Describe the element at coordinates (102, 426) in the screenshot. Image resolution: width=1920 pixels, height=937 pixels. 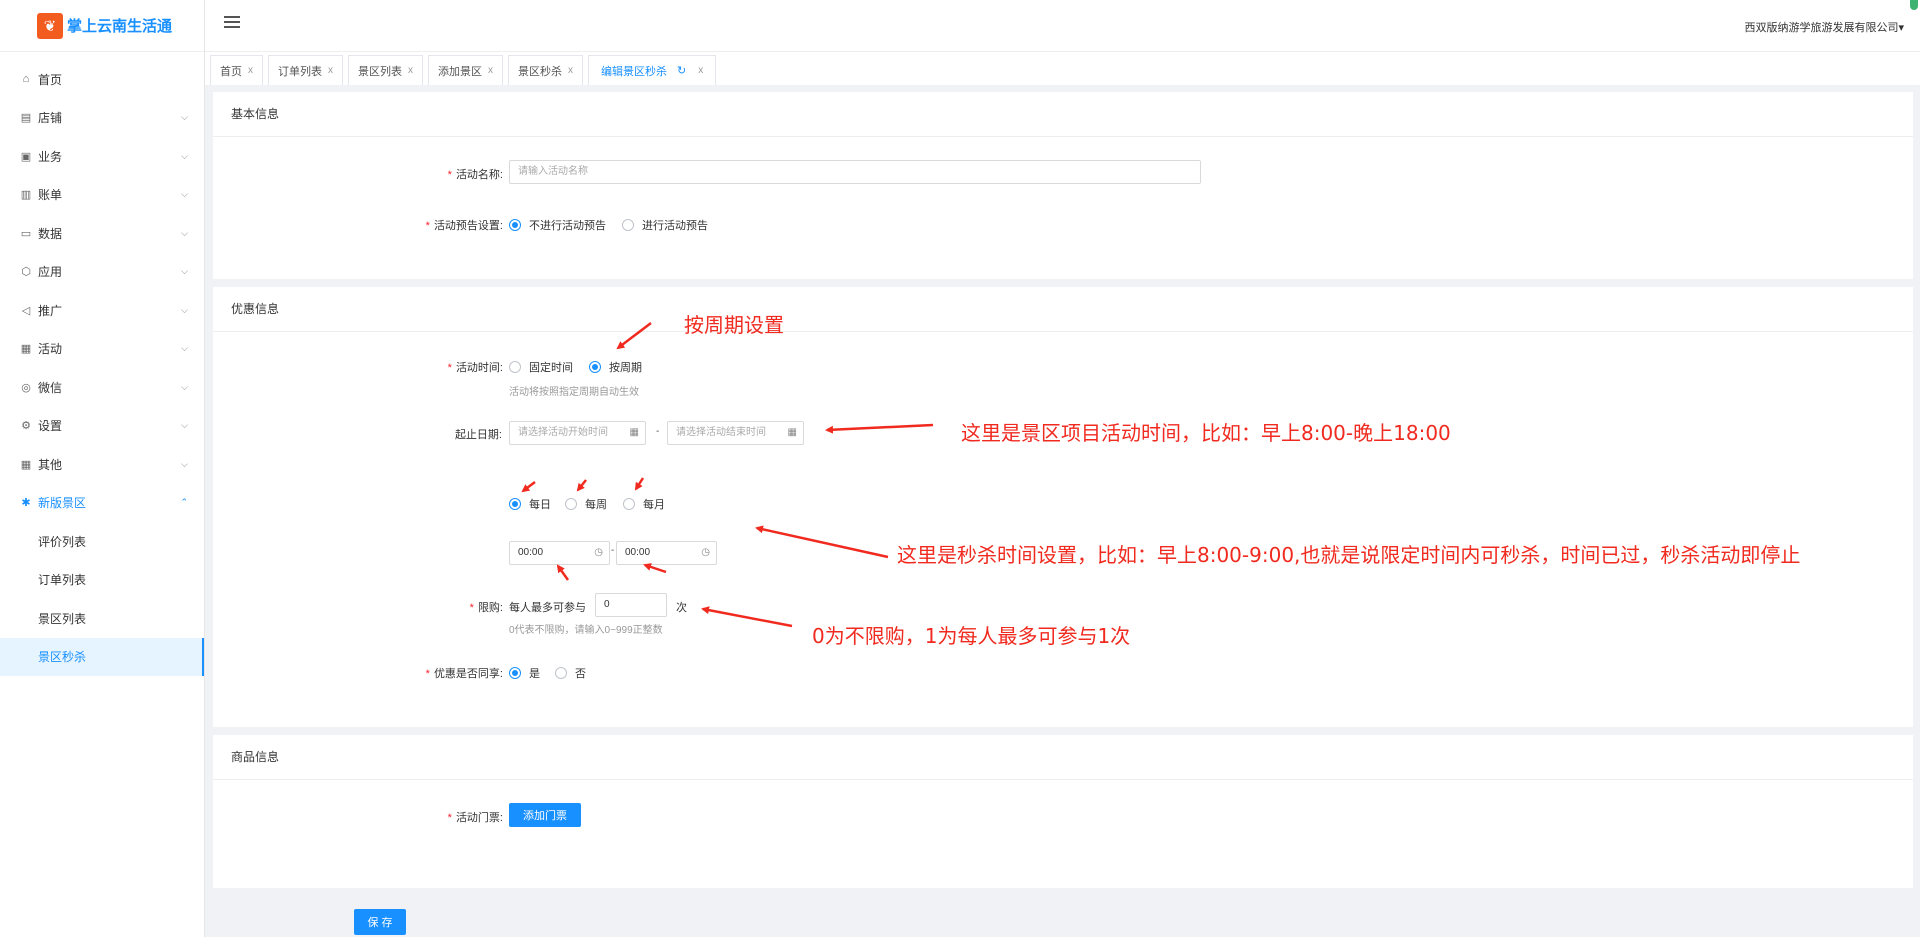
I see `sidebar-item-settings: ⚙ 设置 ⌵` at that location.